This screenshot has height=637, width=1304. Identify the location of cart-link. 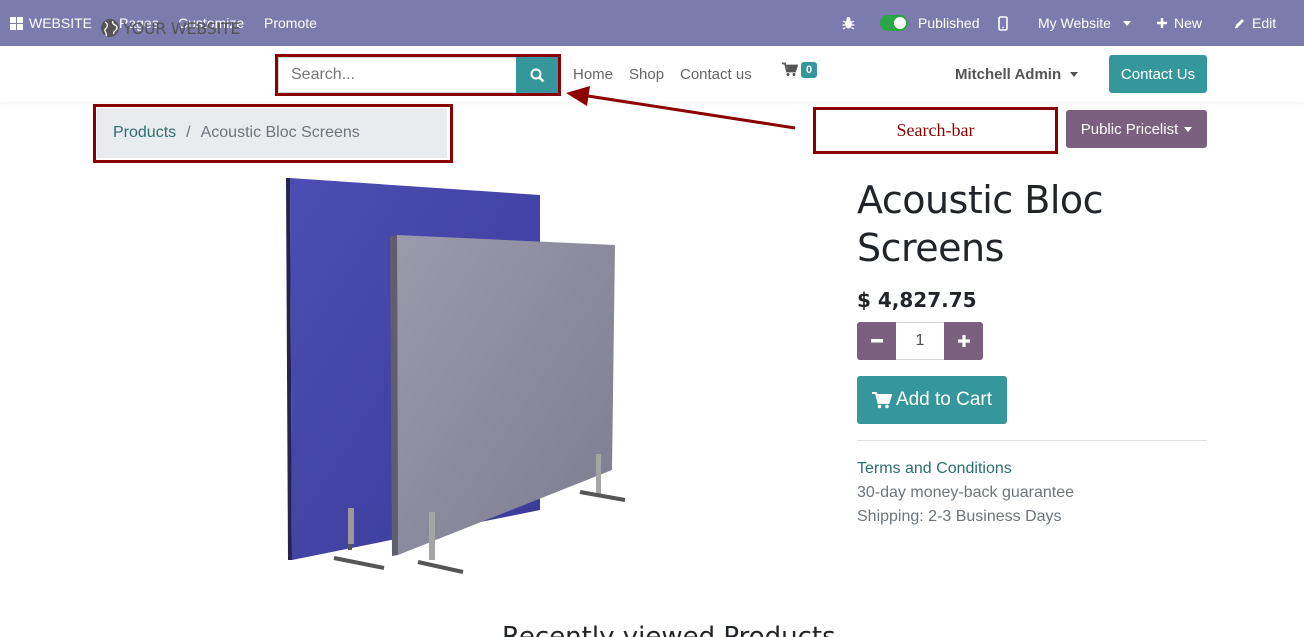
(790, 72).